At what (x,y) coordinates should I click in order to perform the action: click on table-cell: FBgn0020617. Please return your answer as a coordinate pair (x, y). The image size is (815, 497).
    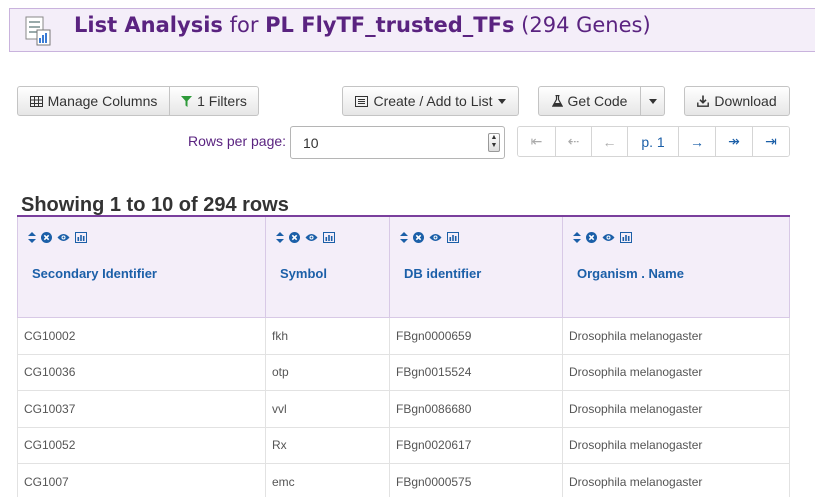
    Looking at the image, I should click on (476, 445).